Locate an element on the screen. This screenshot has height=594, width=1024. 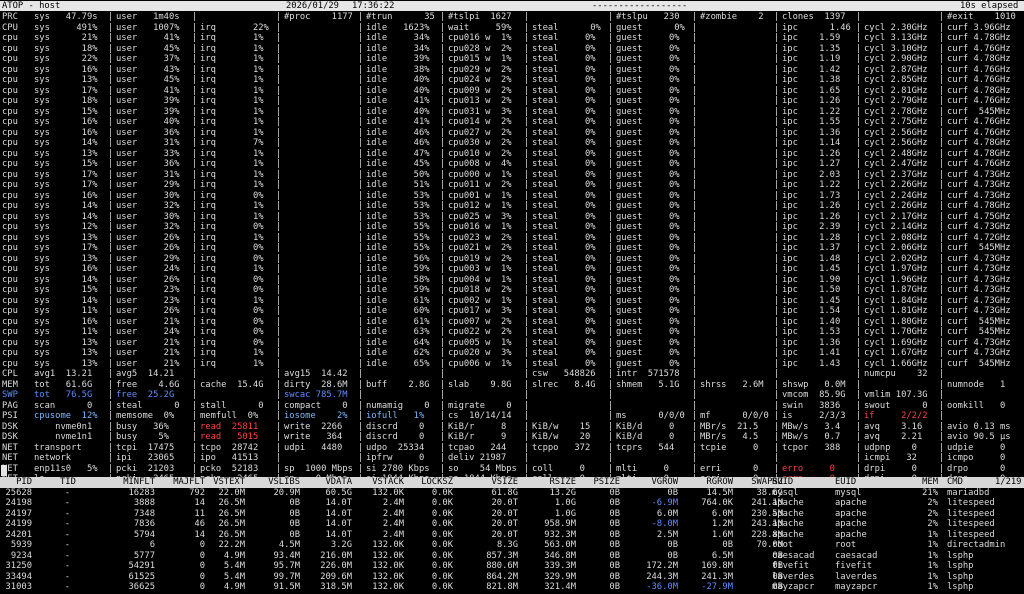
cpu-row-field: user 23% is located at coordinates (148, 290).